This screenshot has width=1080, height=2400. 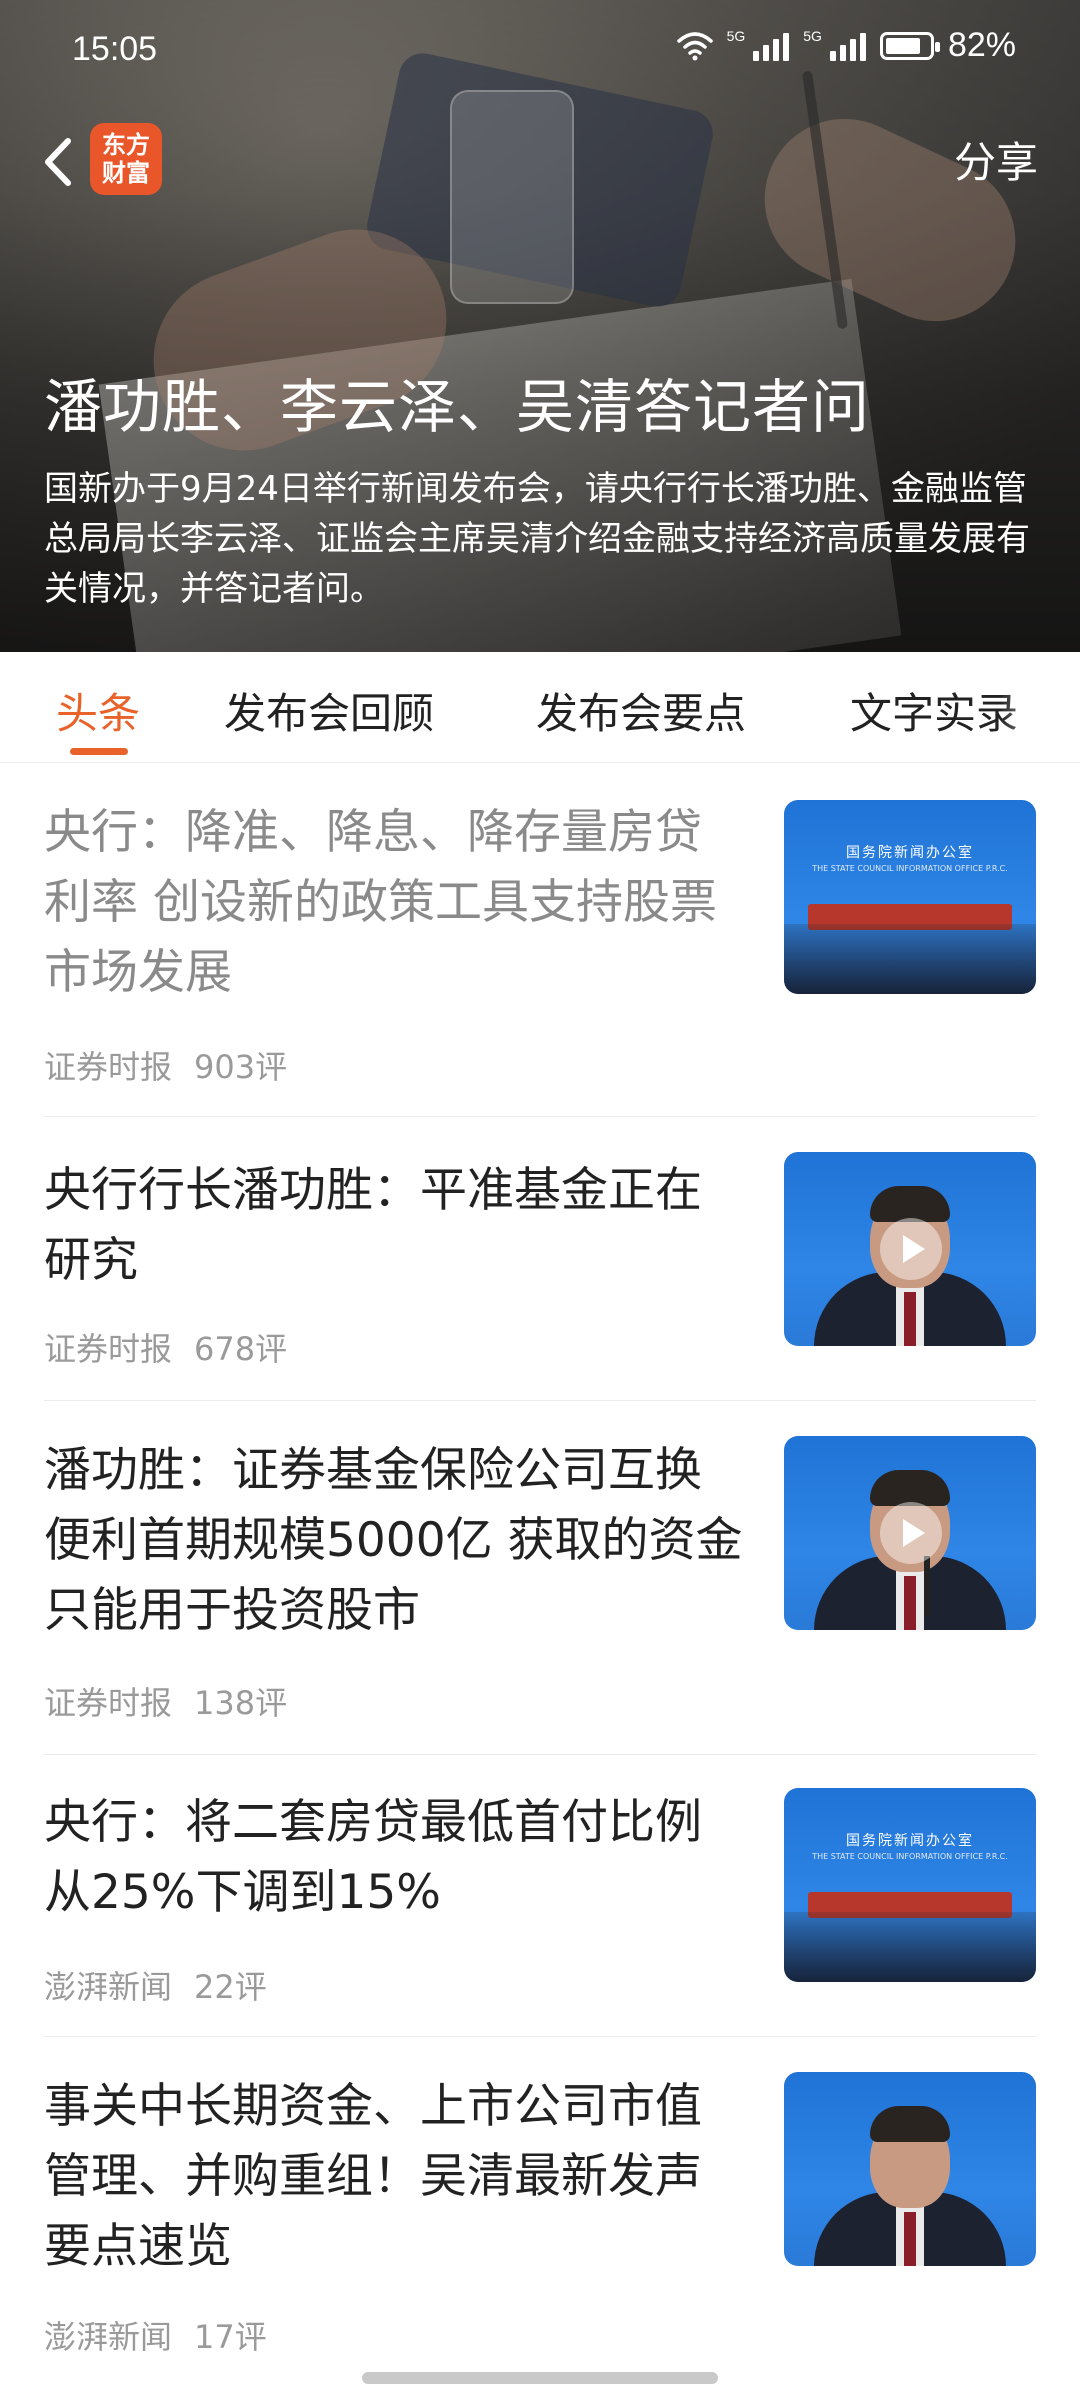 I want to click on battery-icon, so click(x=909, y=45).